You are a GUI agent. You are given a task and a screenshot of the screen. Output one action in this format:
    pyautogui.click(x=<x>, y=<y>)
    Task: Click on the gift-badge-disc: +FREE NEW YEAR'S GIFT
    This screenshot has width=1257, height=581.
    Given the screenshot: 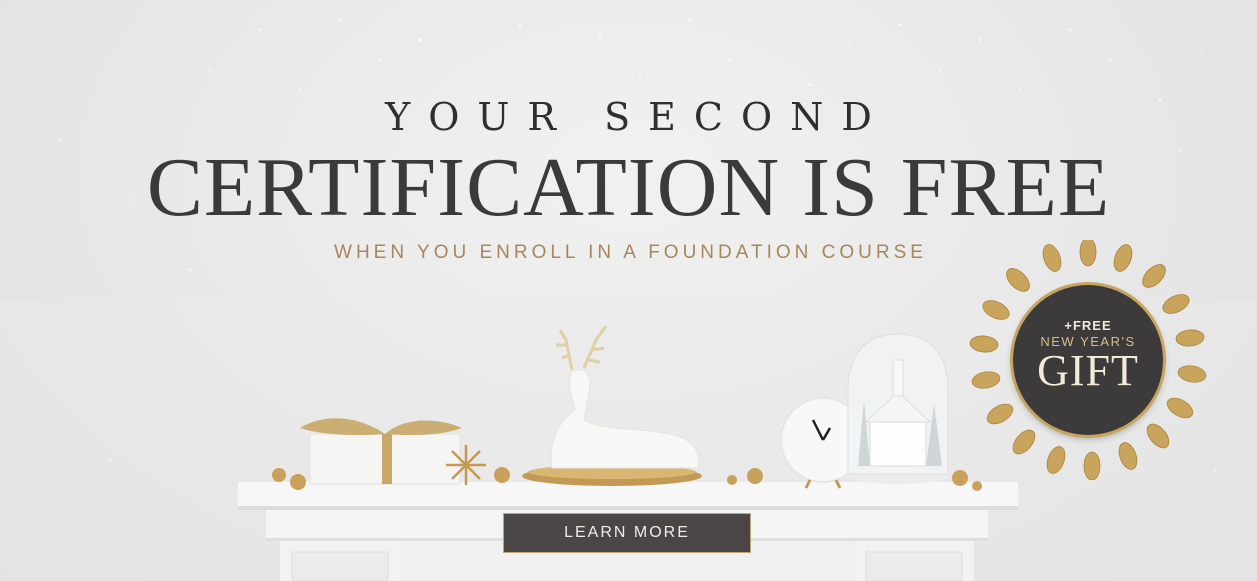 What is the action you would take?
    pyautogui.click(x=1088, y=360)
    